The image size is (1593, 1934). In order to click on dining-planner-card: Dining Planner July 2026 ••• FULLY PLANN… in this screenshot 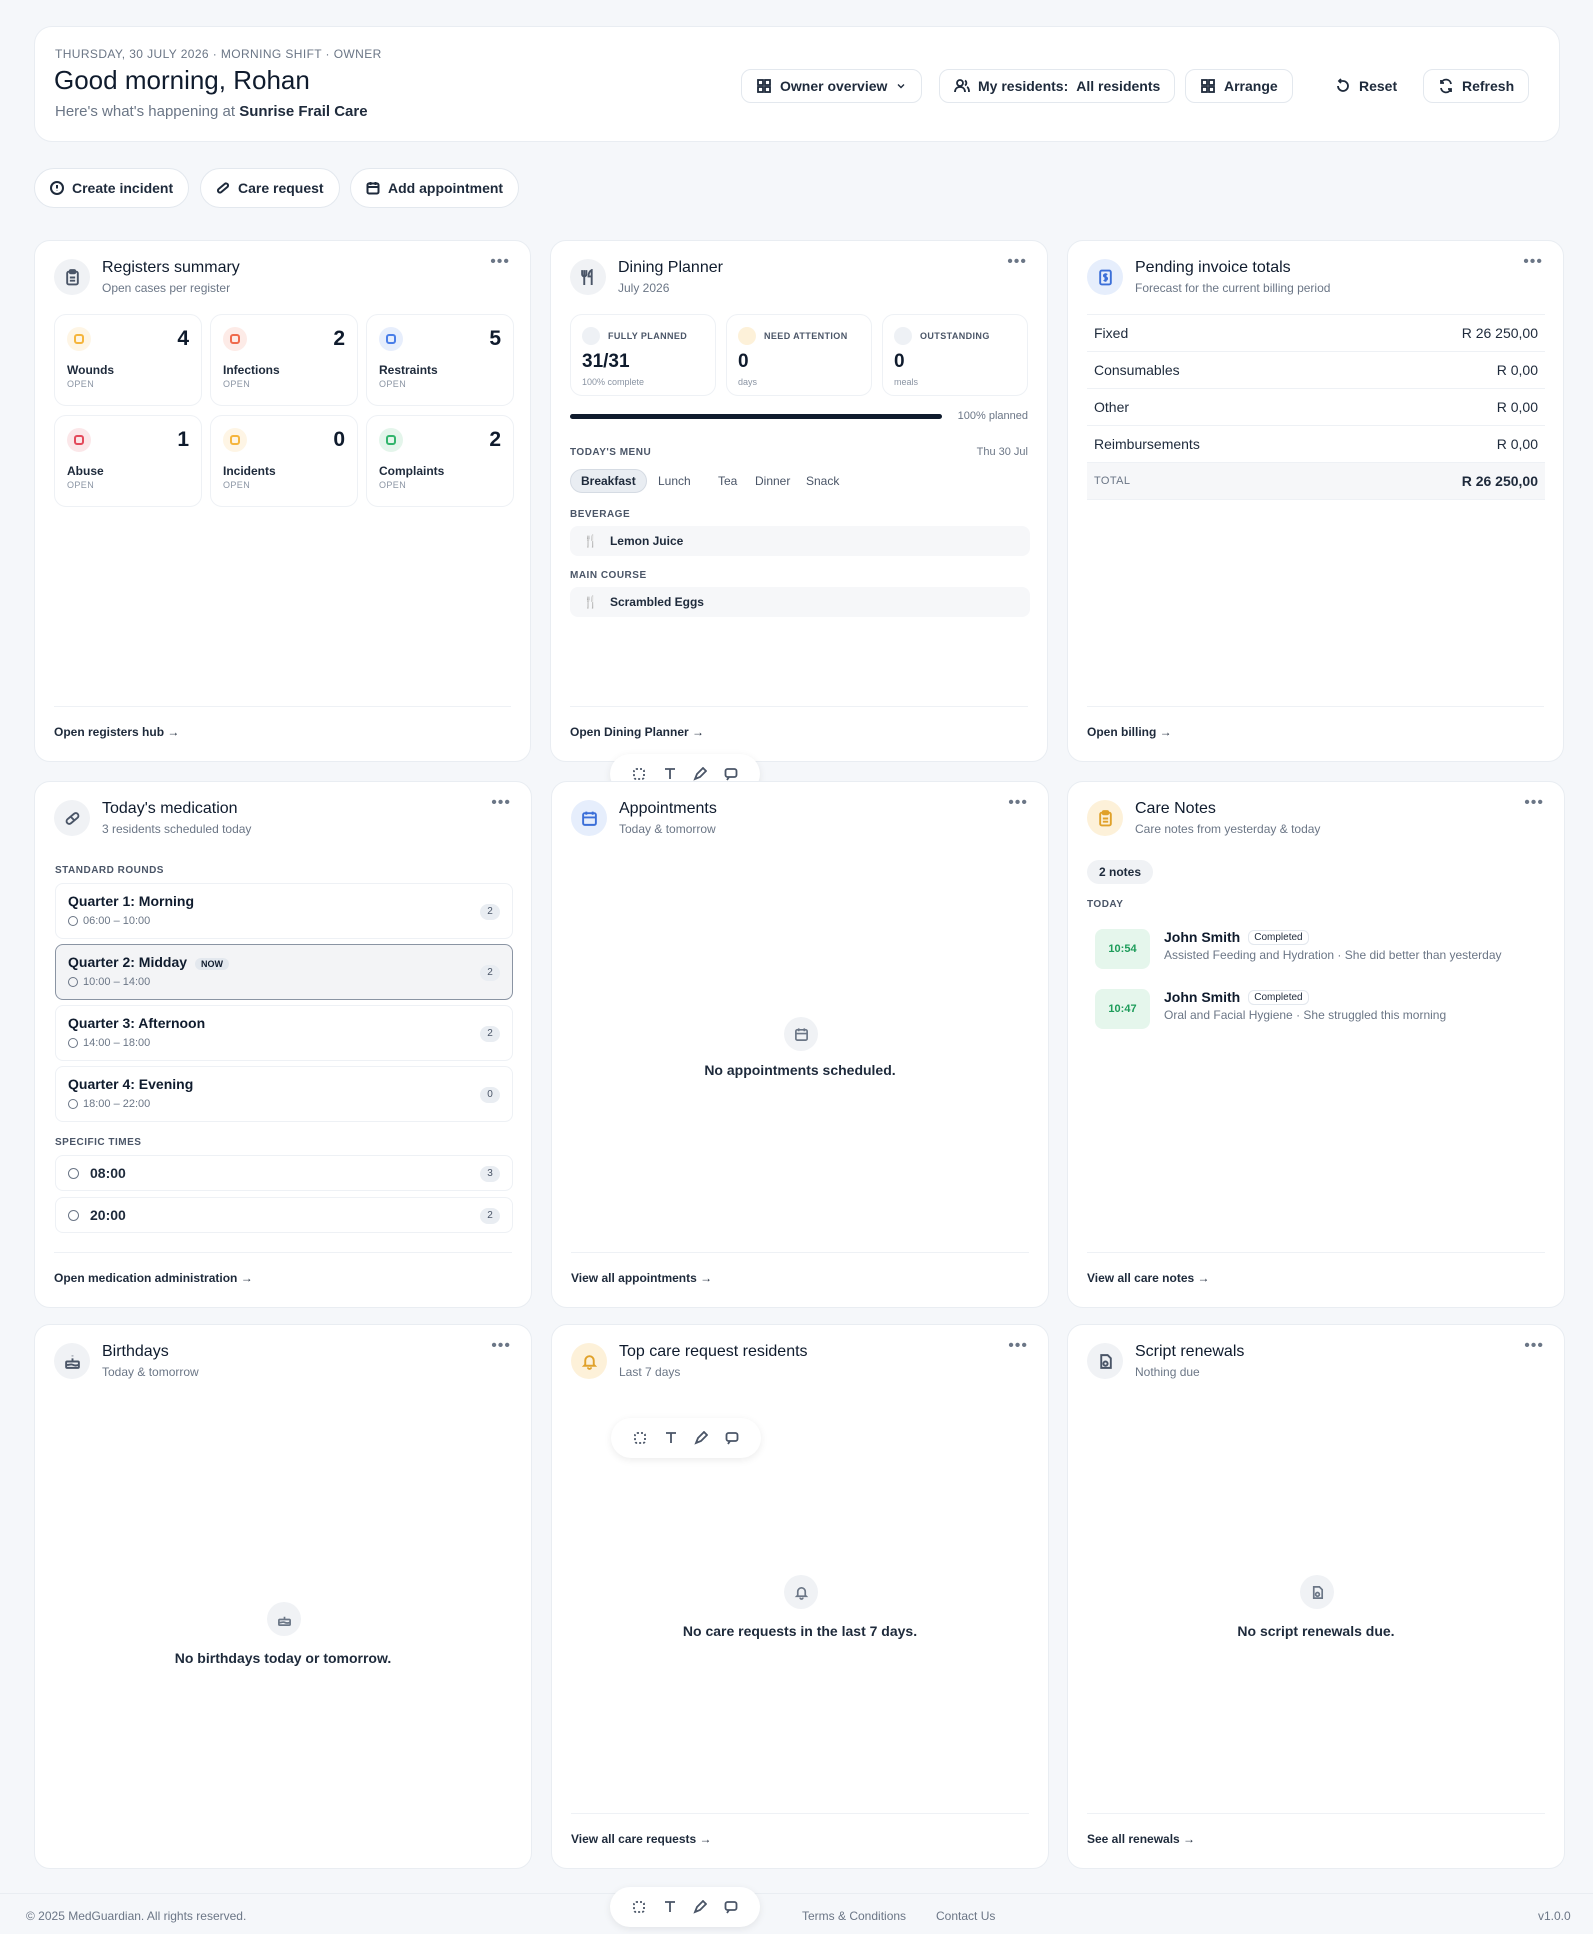, I will do `click(799, 501)`.